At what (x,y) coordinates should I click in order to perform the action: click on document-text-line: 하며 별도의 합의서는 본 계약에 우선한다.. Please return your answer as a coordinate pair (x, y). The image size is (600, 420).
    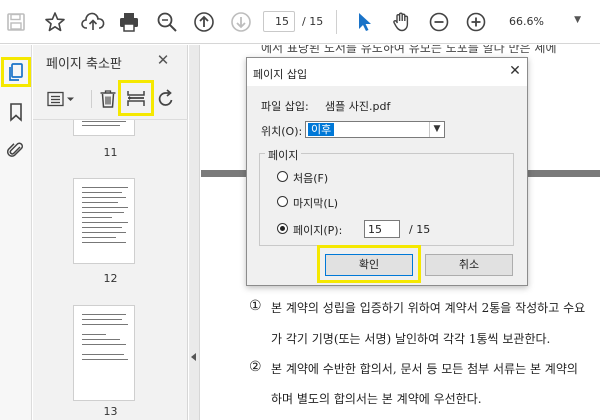
    Looking at the image, I should click on (376, 399).